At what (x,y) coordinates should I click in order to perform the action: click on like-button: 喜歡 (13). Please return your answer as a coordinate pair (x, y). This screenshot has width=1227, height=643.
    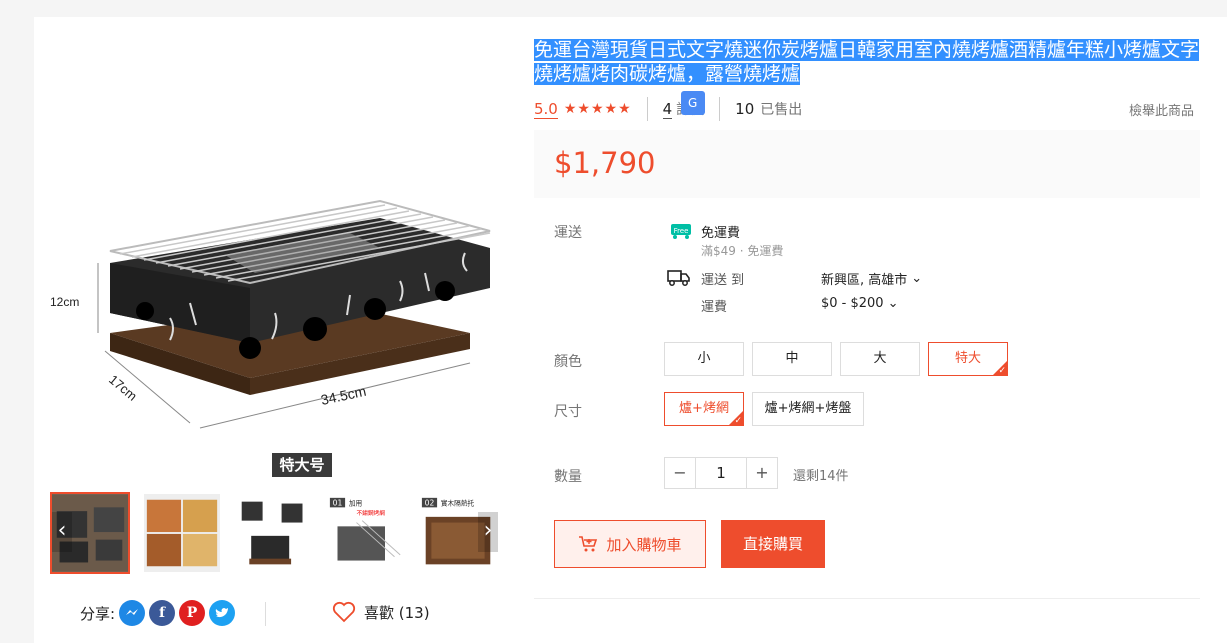
    Looking at the image, I should click on (381, 612).